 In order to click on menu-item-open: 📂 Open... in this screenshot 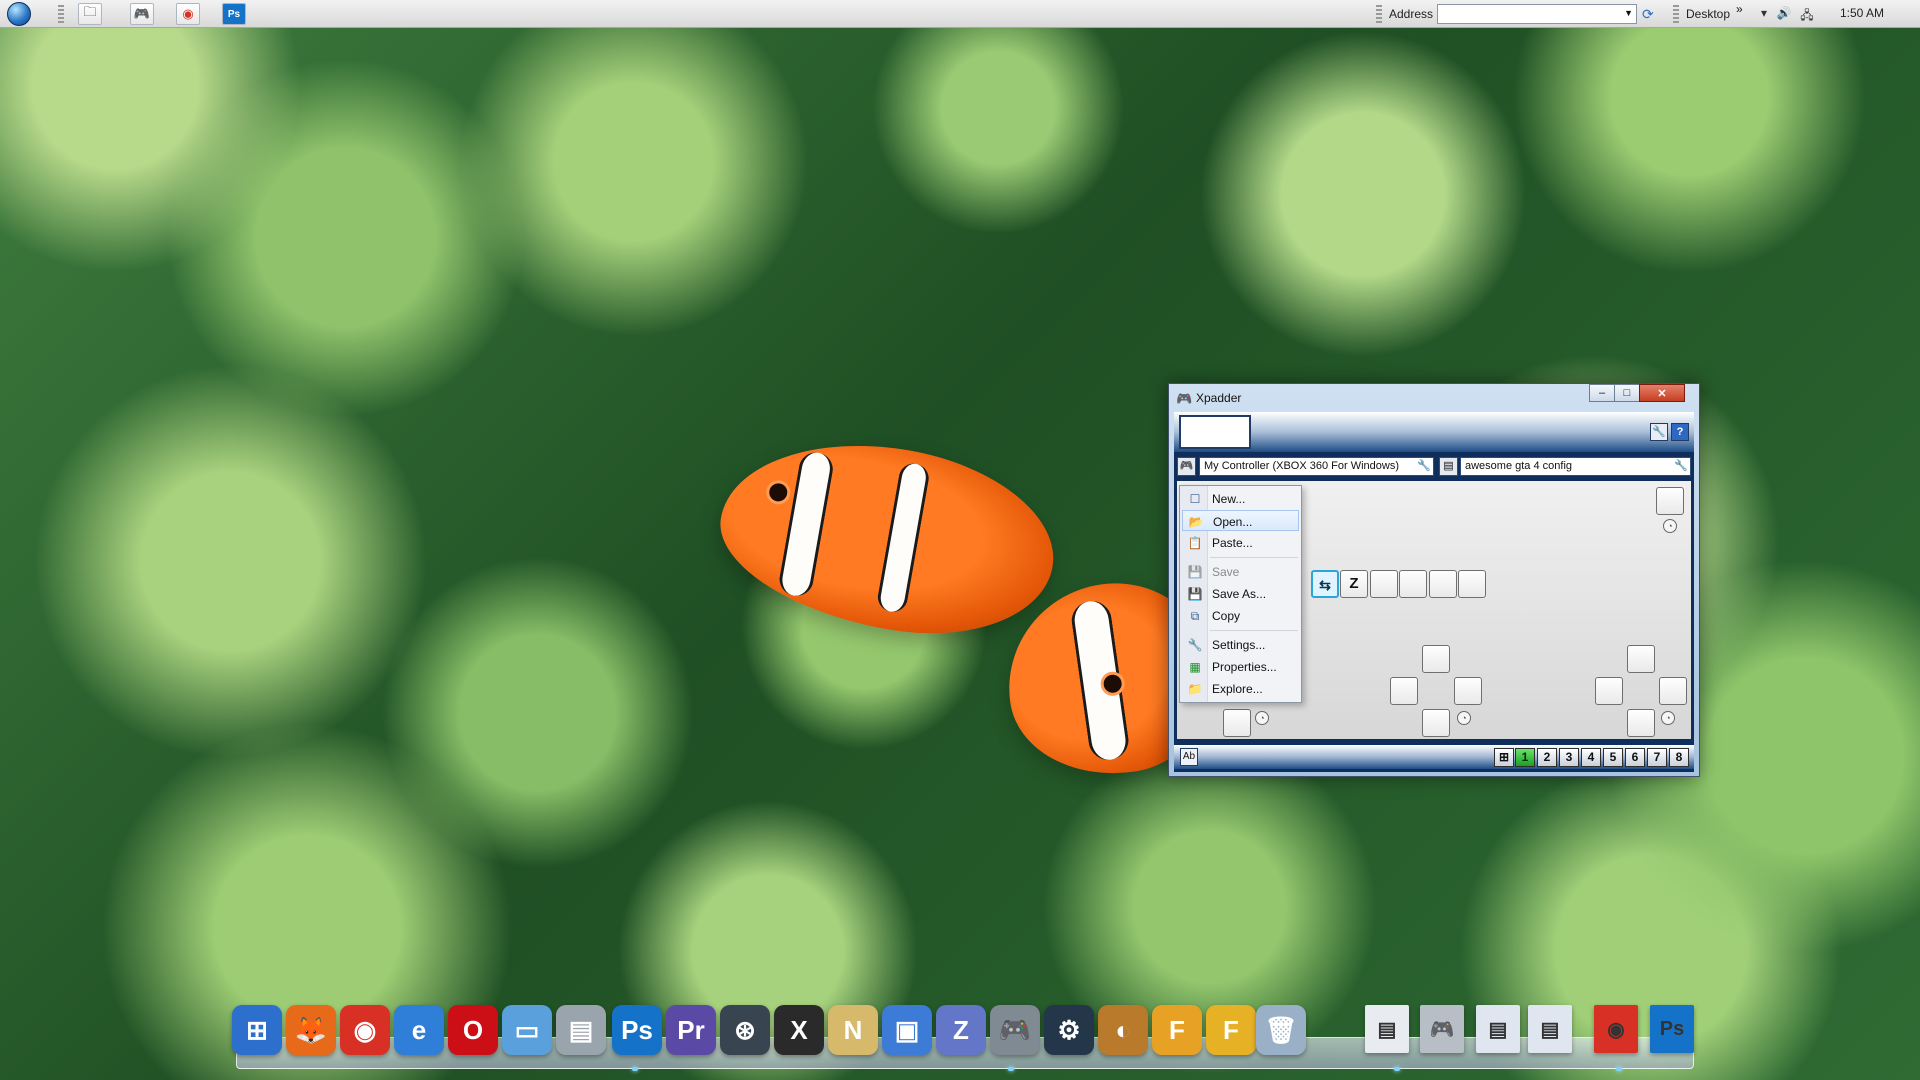, I will do `click(1240, 520)`.